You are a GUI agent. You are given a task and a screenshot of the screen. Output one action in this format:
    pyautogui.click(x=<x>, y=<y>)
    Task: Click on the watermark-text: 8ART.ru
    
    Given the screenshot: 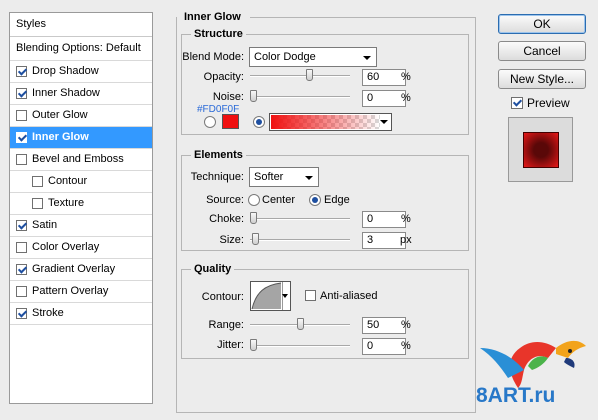 What is the action you would take?
    pyautogui.click(x=516, y=395)
    